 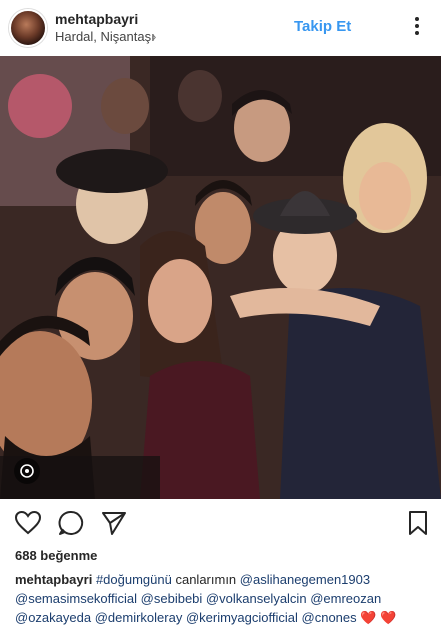 I want to click on mention-link: @demirkoleray, so click(x=139, y=617).